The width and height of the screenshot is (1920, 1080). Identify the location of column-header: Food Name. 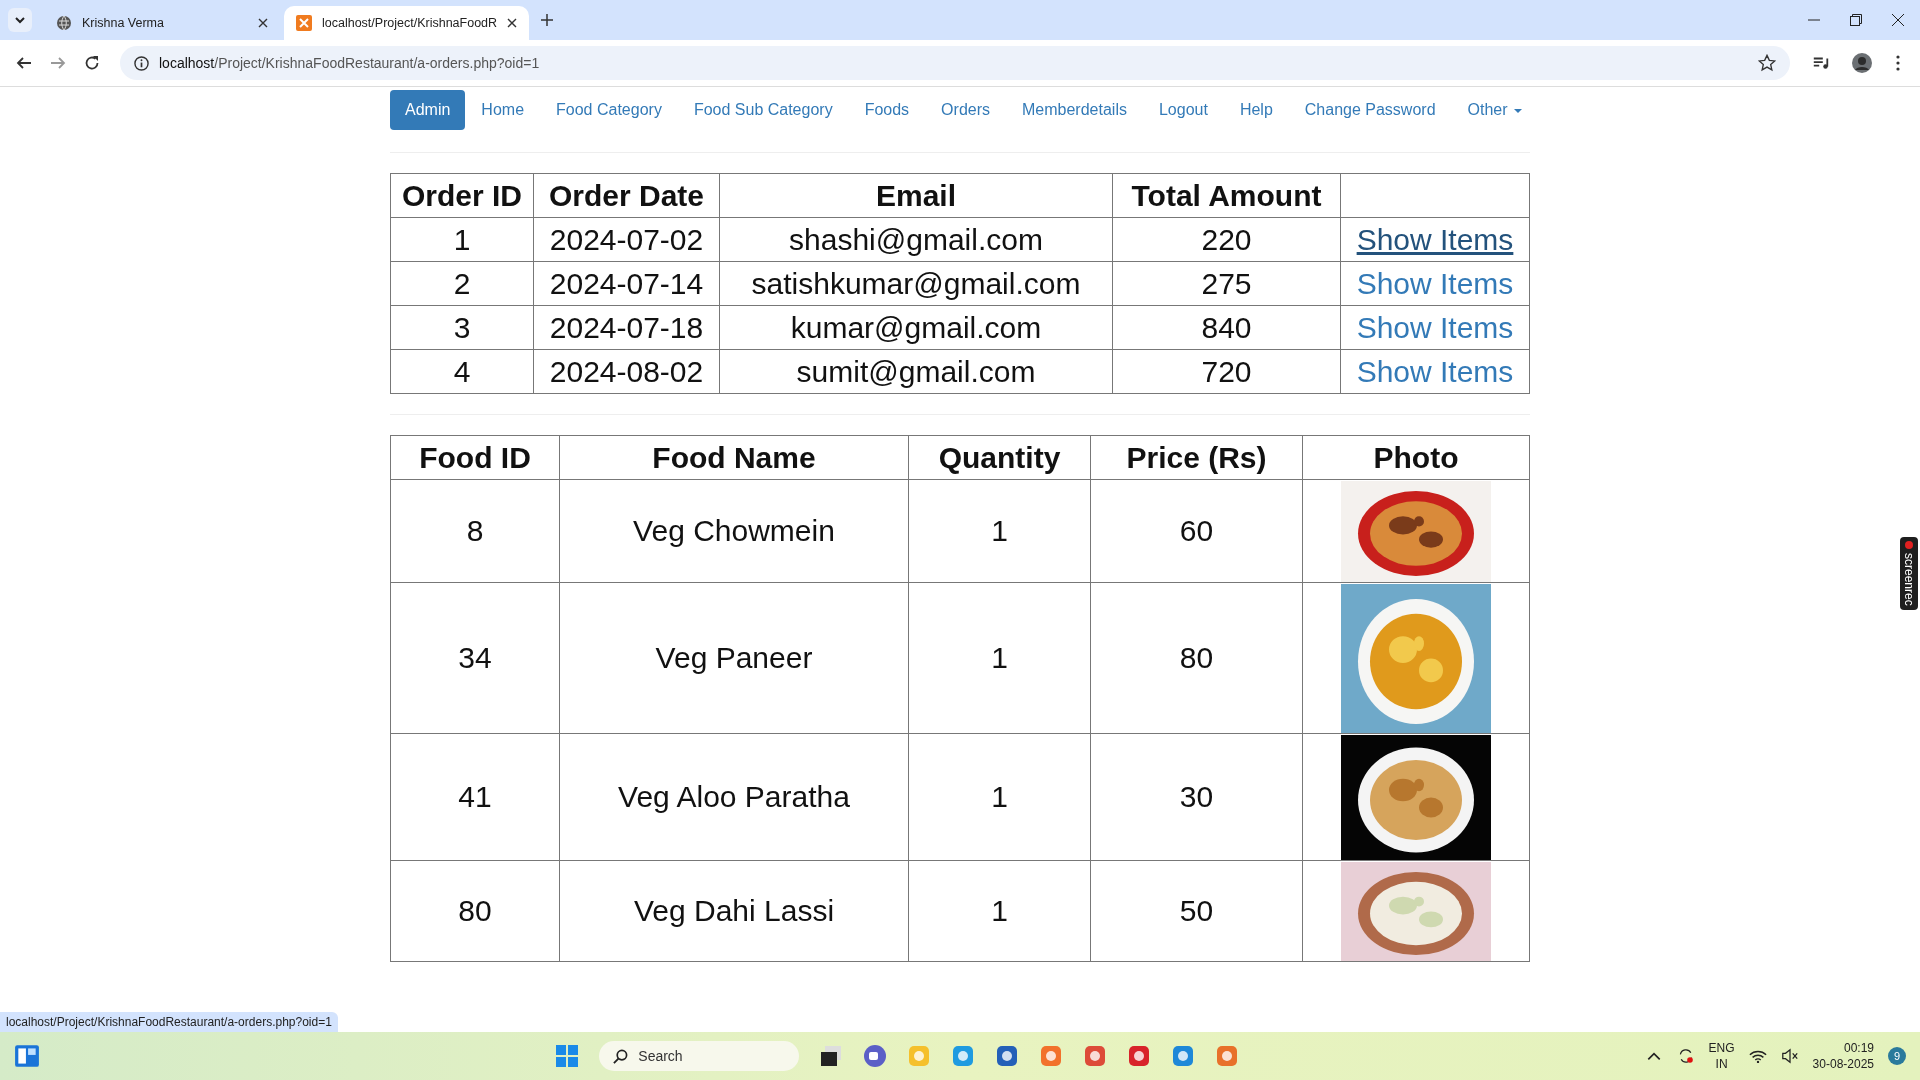
(734, 457).